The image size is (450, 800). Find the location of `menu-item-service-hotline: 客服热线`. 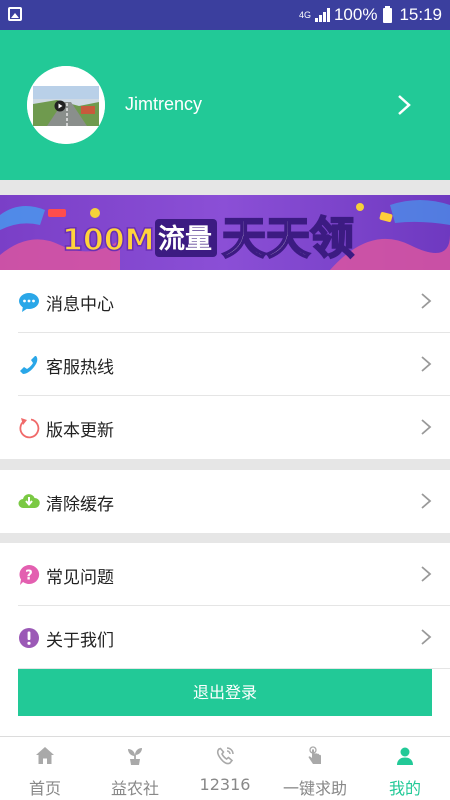

menu-item-service-hotline: 客服热线 is located at coordinates (225, 364).